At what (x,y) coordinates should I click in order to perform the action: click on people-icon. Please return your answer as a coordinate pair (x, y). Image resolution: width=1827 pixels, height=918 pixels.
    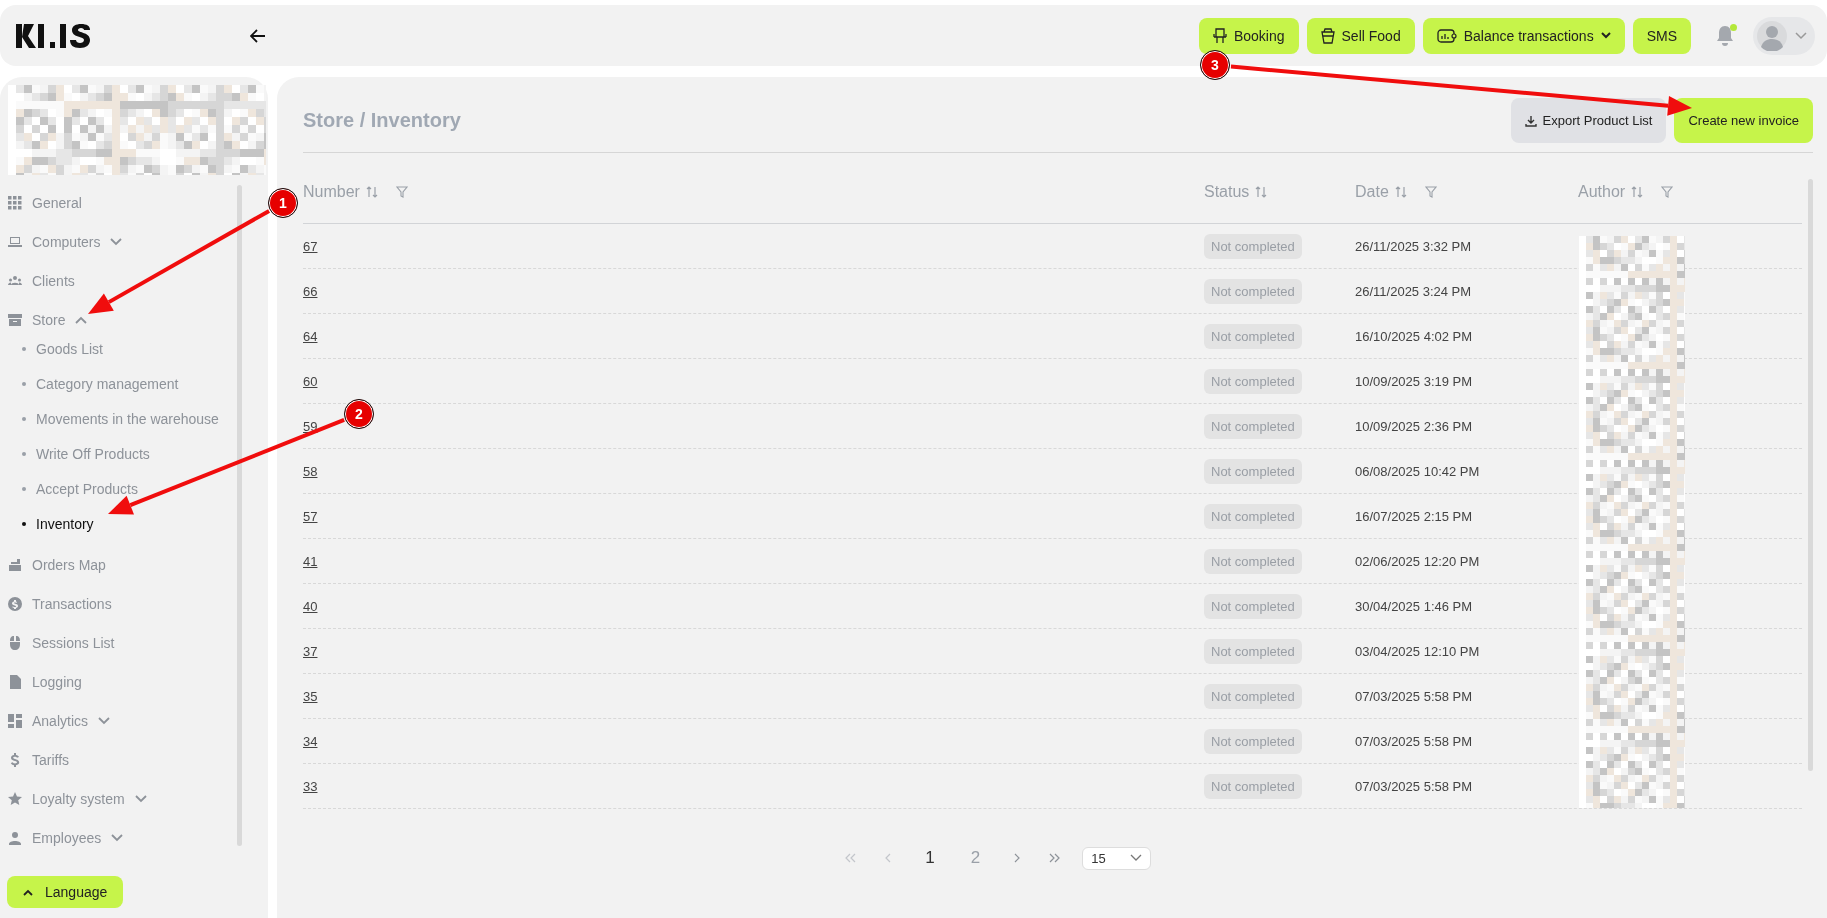
    Looking at the image, I should click on (15, 280).